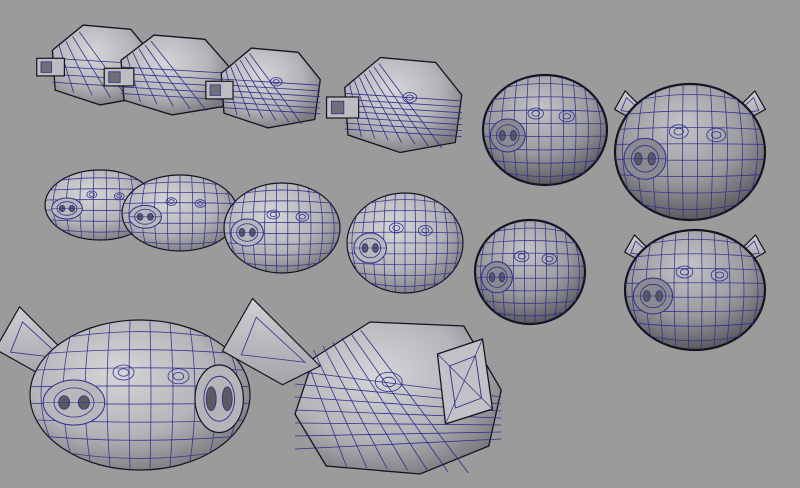 The height and width of the screenshot is (488, 800). I want to click on faceted-pig-mesh-icon, so click(361, 386).